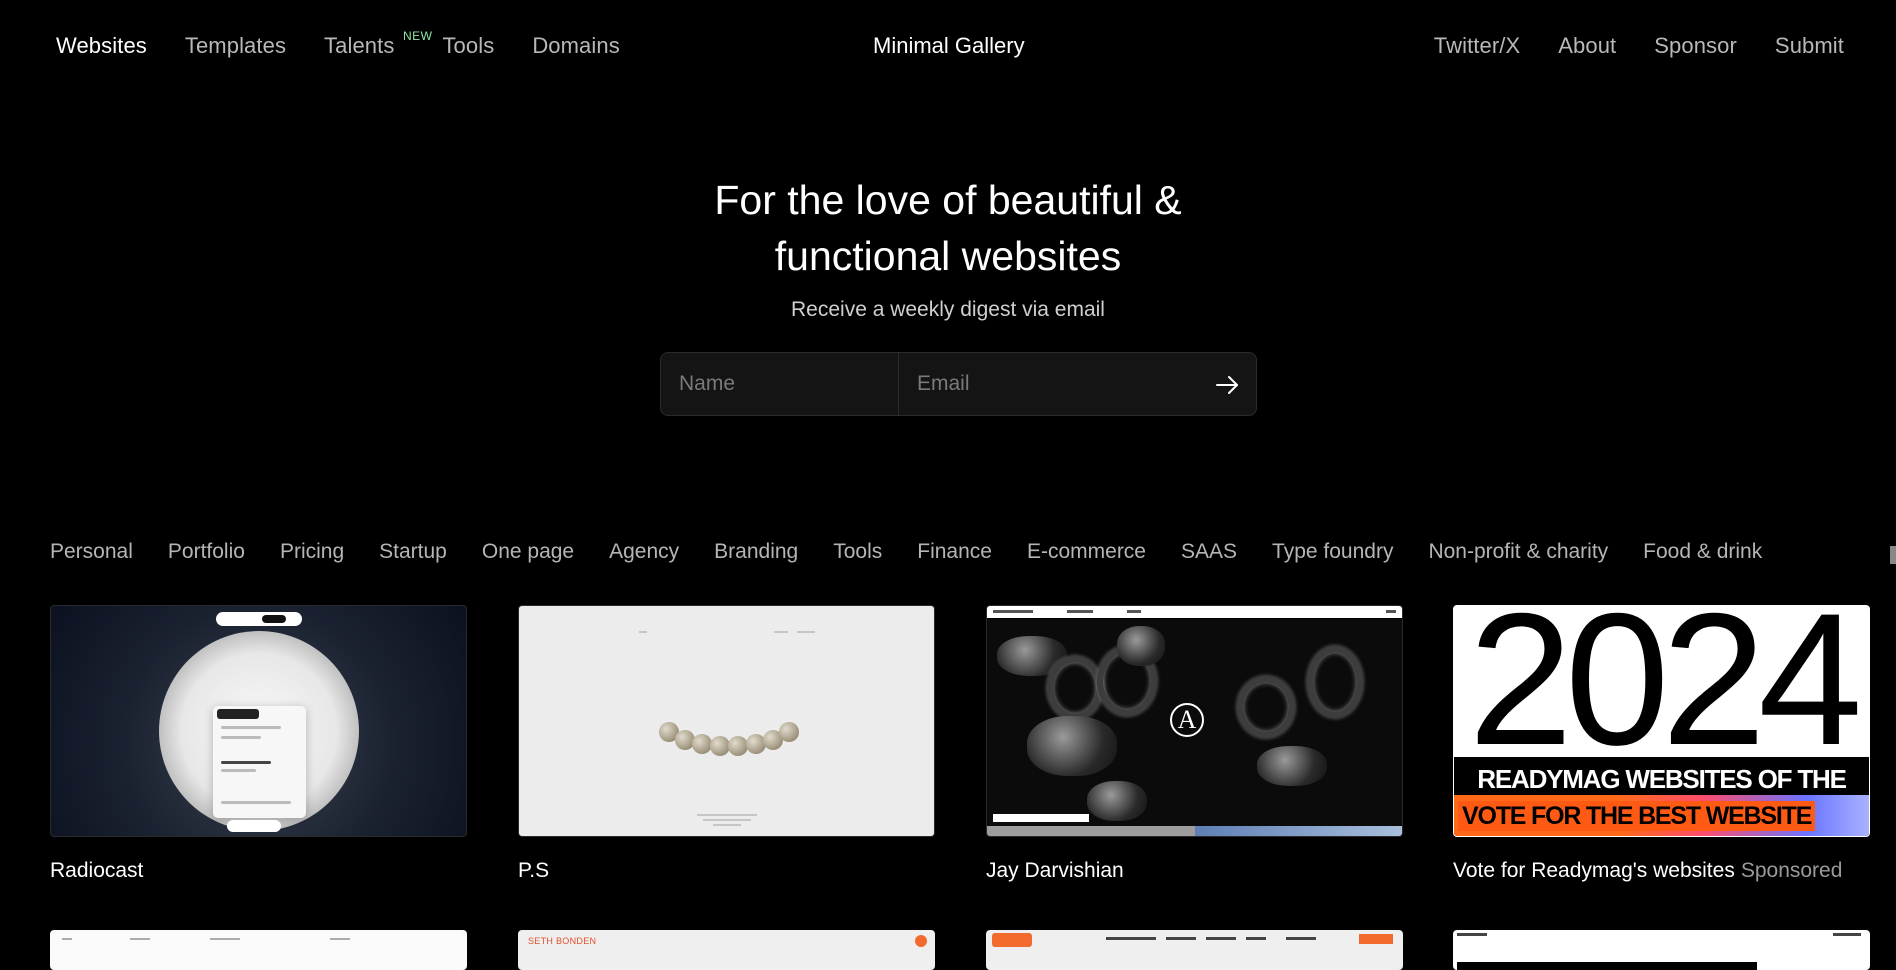  Describe the element at coordinates (780, 384) in the screenshot. I see `name-input` at that location.